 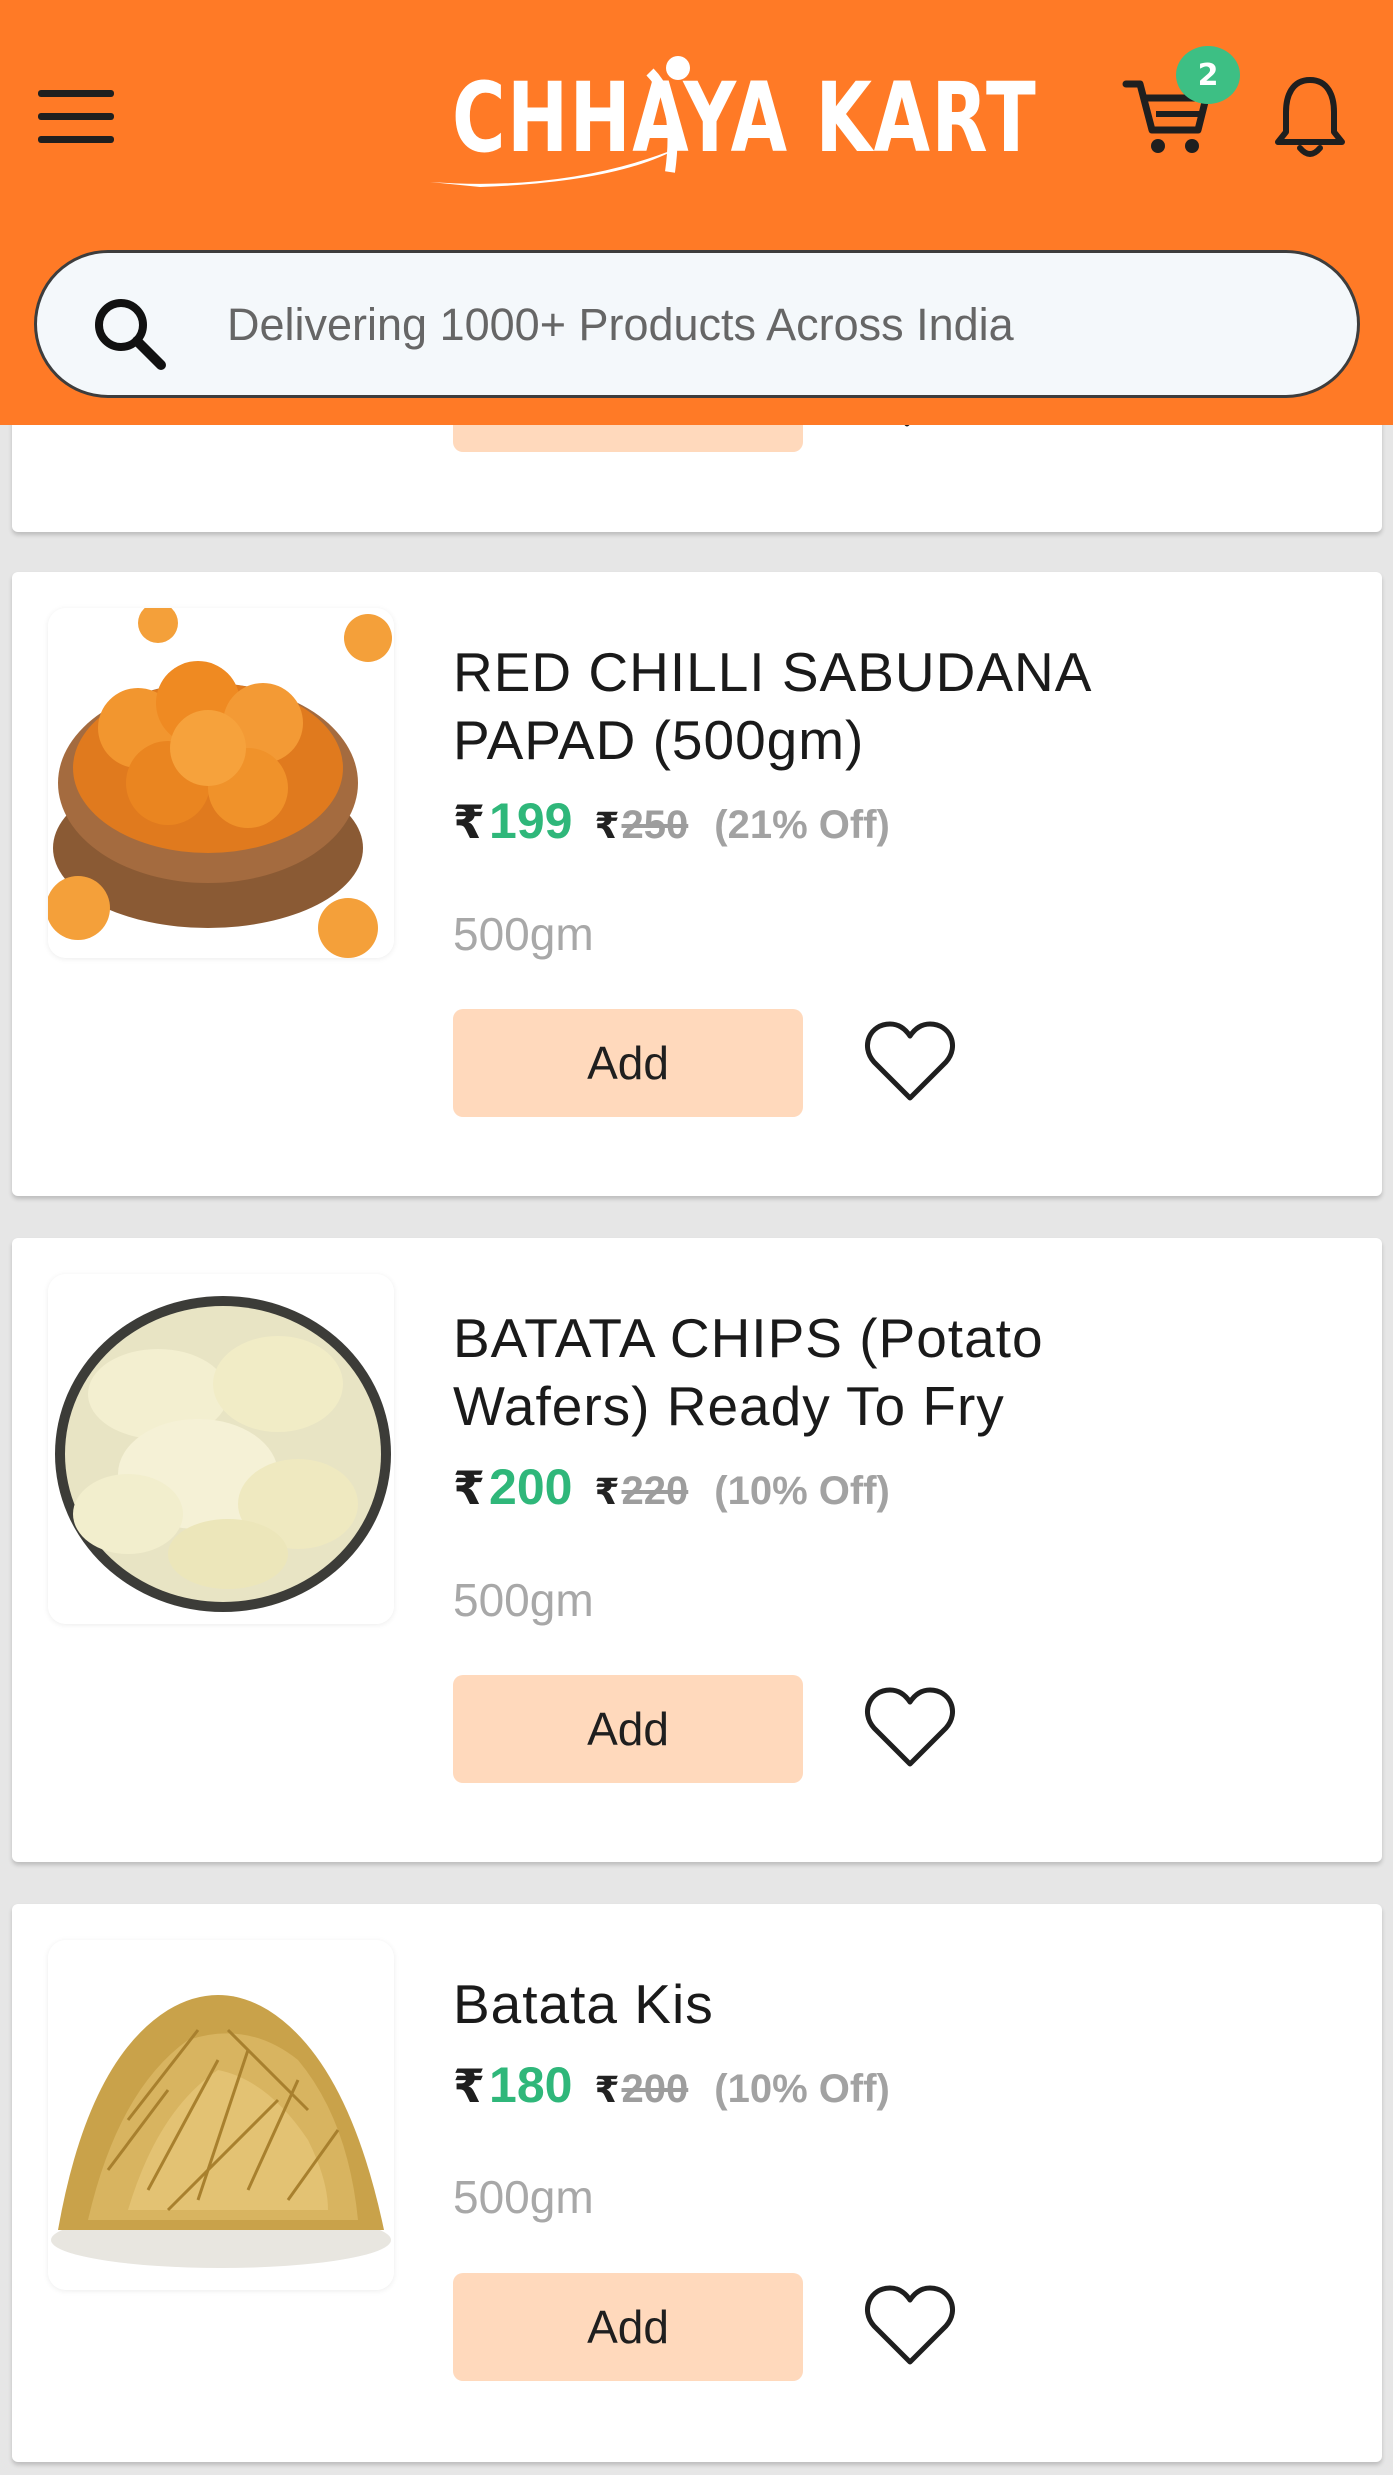 I want to click on brand-logo: CHHAYA KART, so click(x=728, y=127).